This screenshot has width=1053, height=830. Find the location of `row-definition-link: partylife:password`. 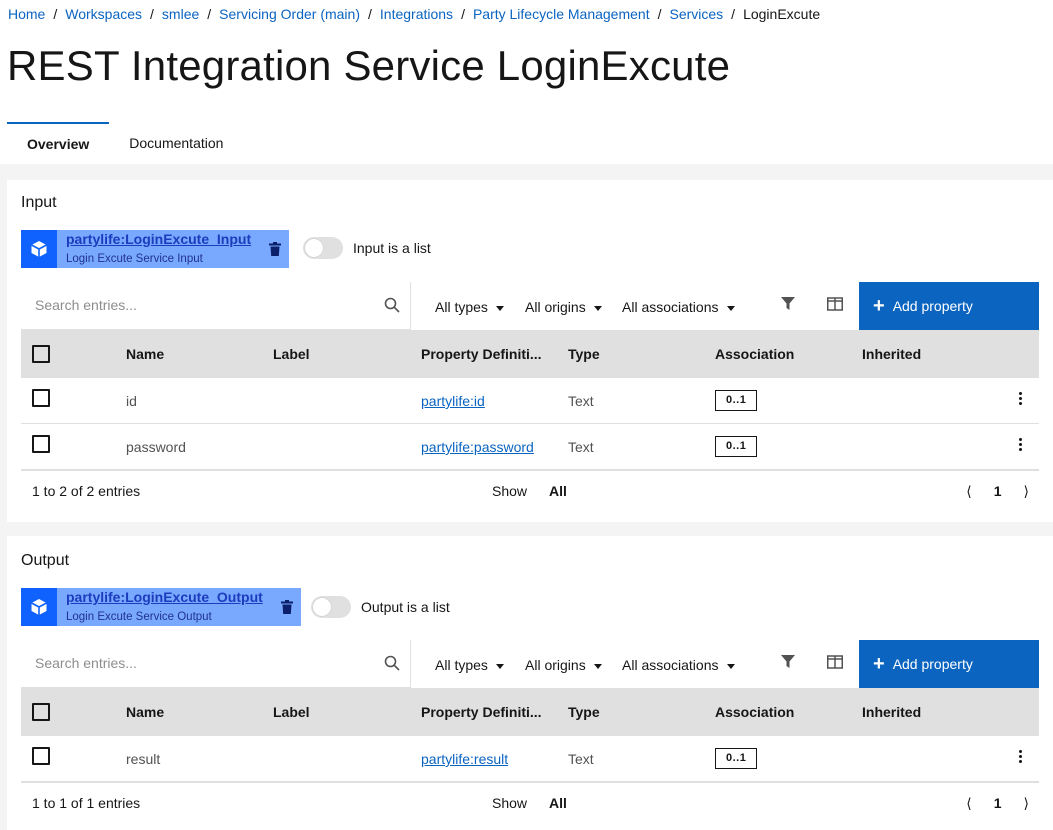

row-definition-link: partylife:password is located at coordinates (477, 447).